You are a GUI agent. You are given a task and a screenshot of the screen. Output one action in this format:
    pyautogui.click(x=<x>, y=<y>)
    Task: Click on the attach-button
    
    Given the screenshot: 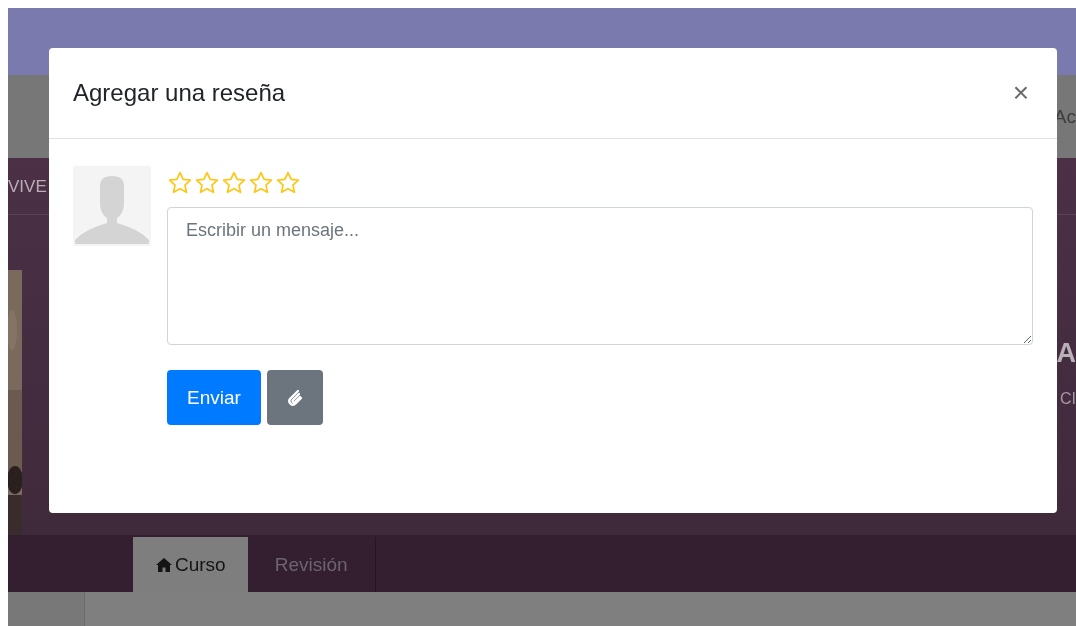 What is the action you would take?
    pyautogui.click(x=294, y=397)
    